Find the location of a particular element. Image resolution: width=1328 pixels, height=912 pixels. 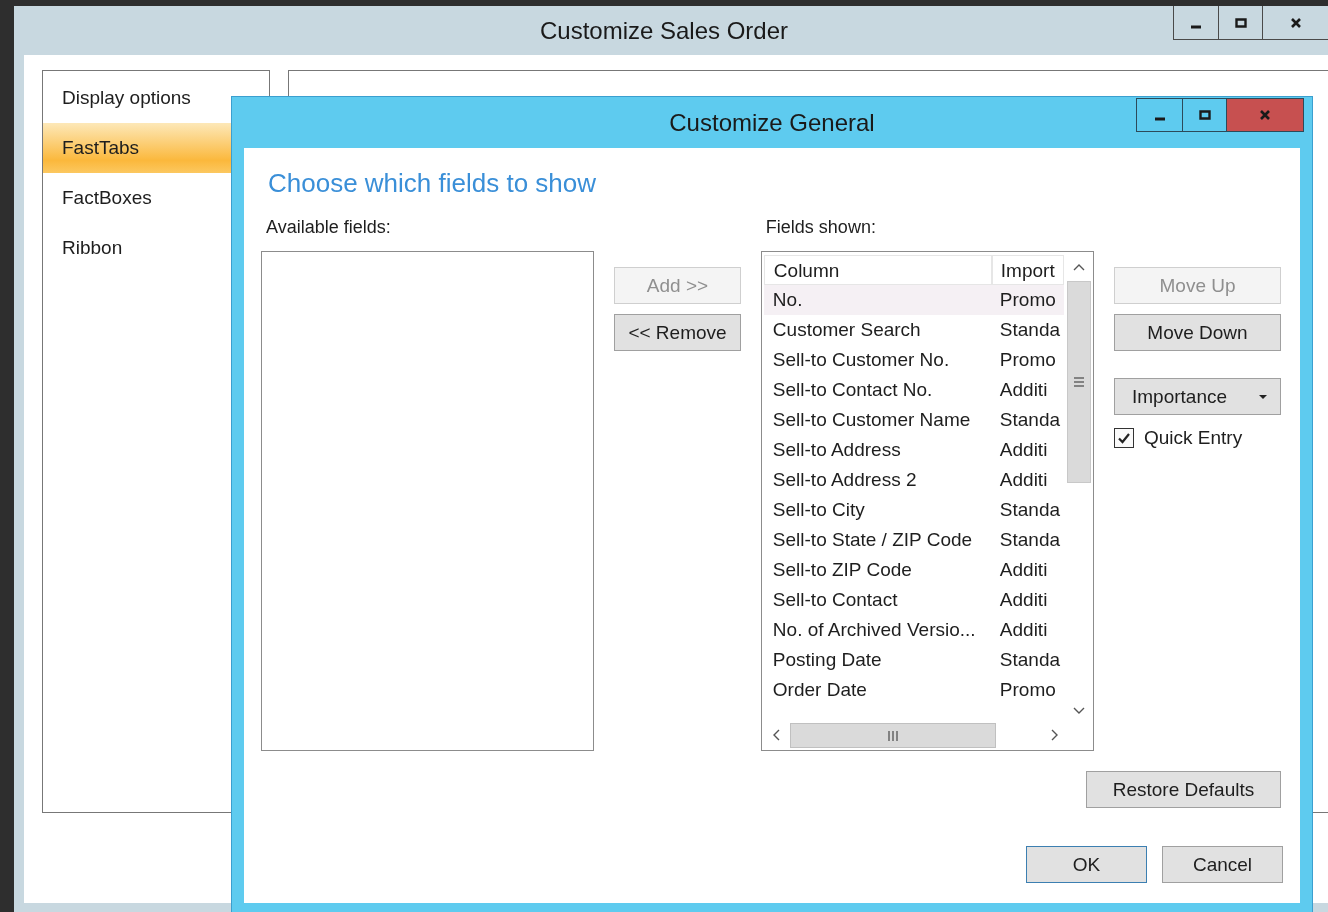

remove-button: << Remove is located at coordinates (677, 332).